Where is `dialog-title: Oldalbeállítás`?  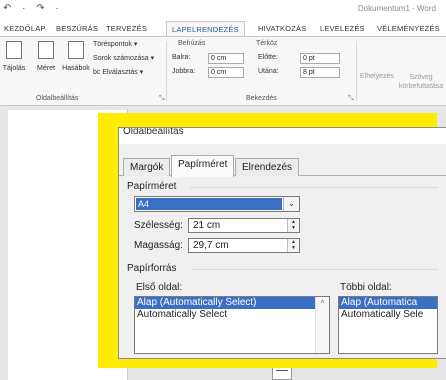 dialog-title: Oldalbeállítás is located at coordinates (282, 136).